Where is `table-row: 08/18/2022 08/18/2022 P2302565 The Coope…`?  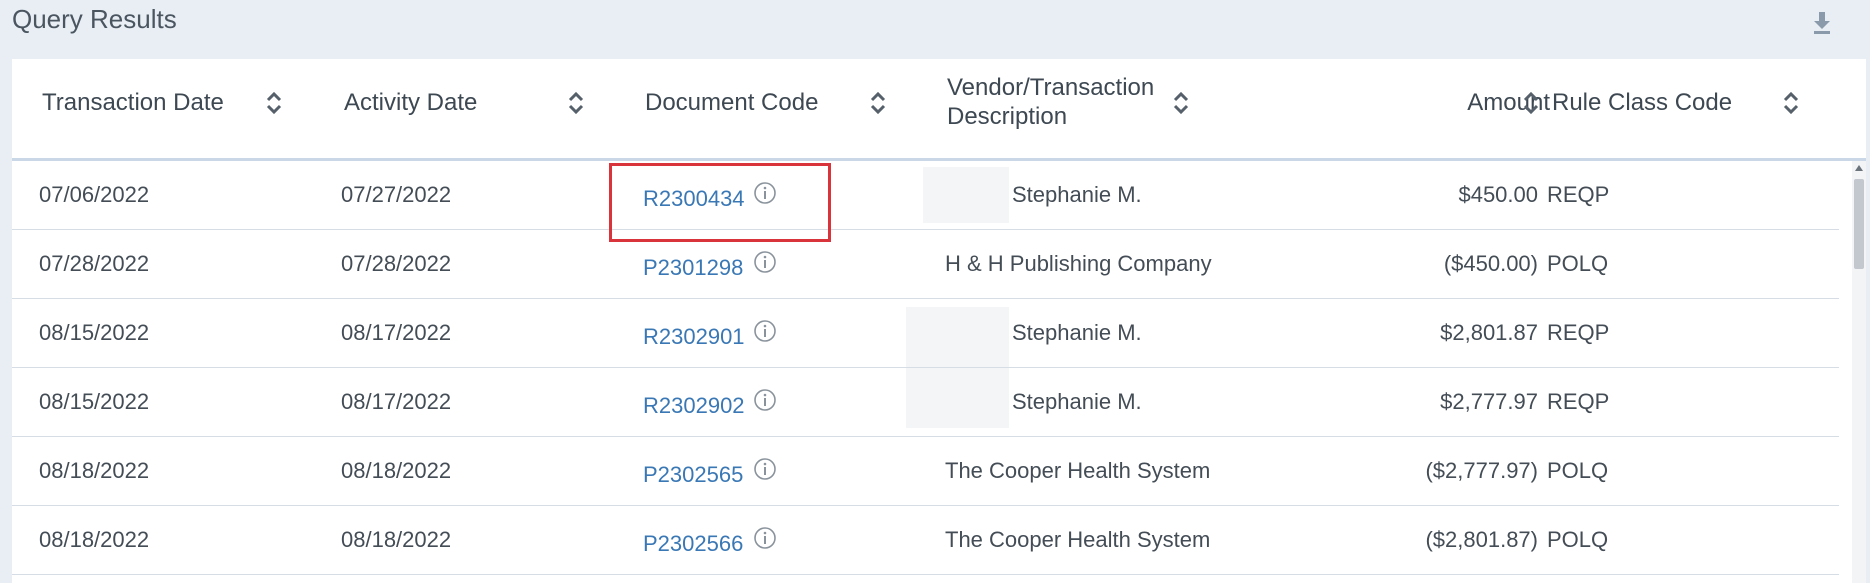 table-row: 08/18/2022 08/18/2022 P2302565 The Coope… is located at coordinates (925, 471).